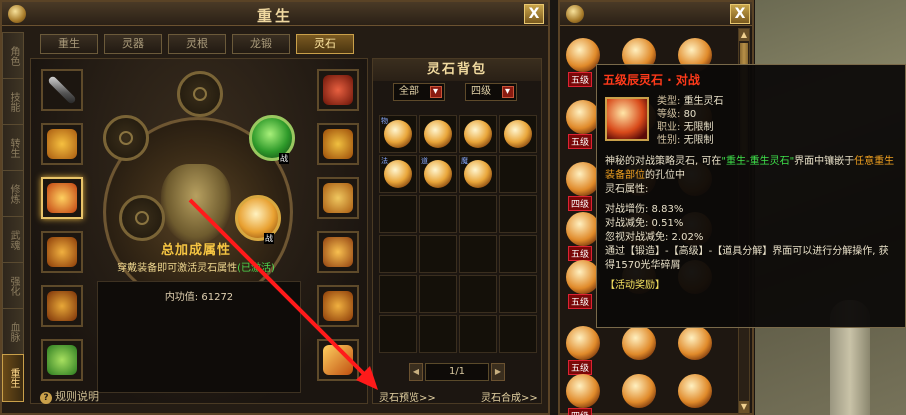 Image resolution: width=906 pixels, height=415 pixels. Describe the element at coordinates (338, 198) in the screenshot. I see `equip-slot-necklace` at that location.